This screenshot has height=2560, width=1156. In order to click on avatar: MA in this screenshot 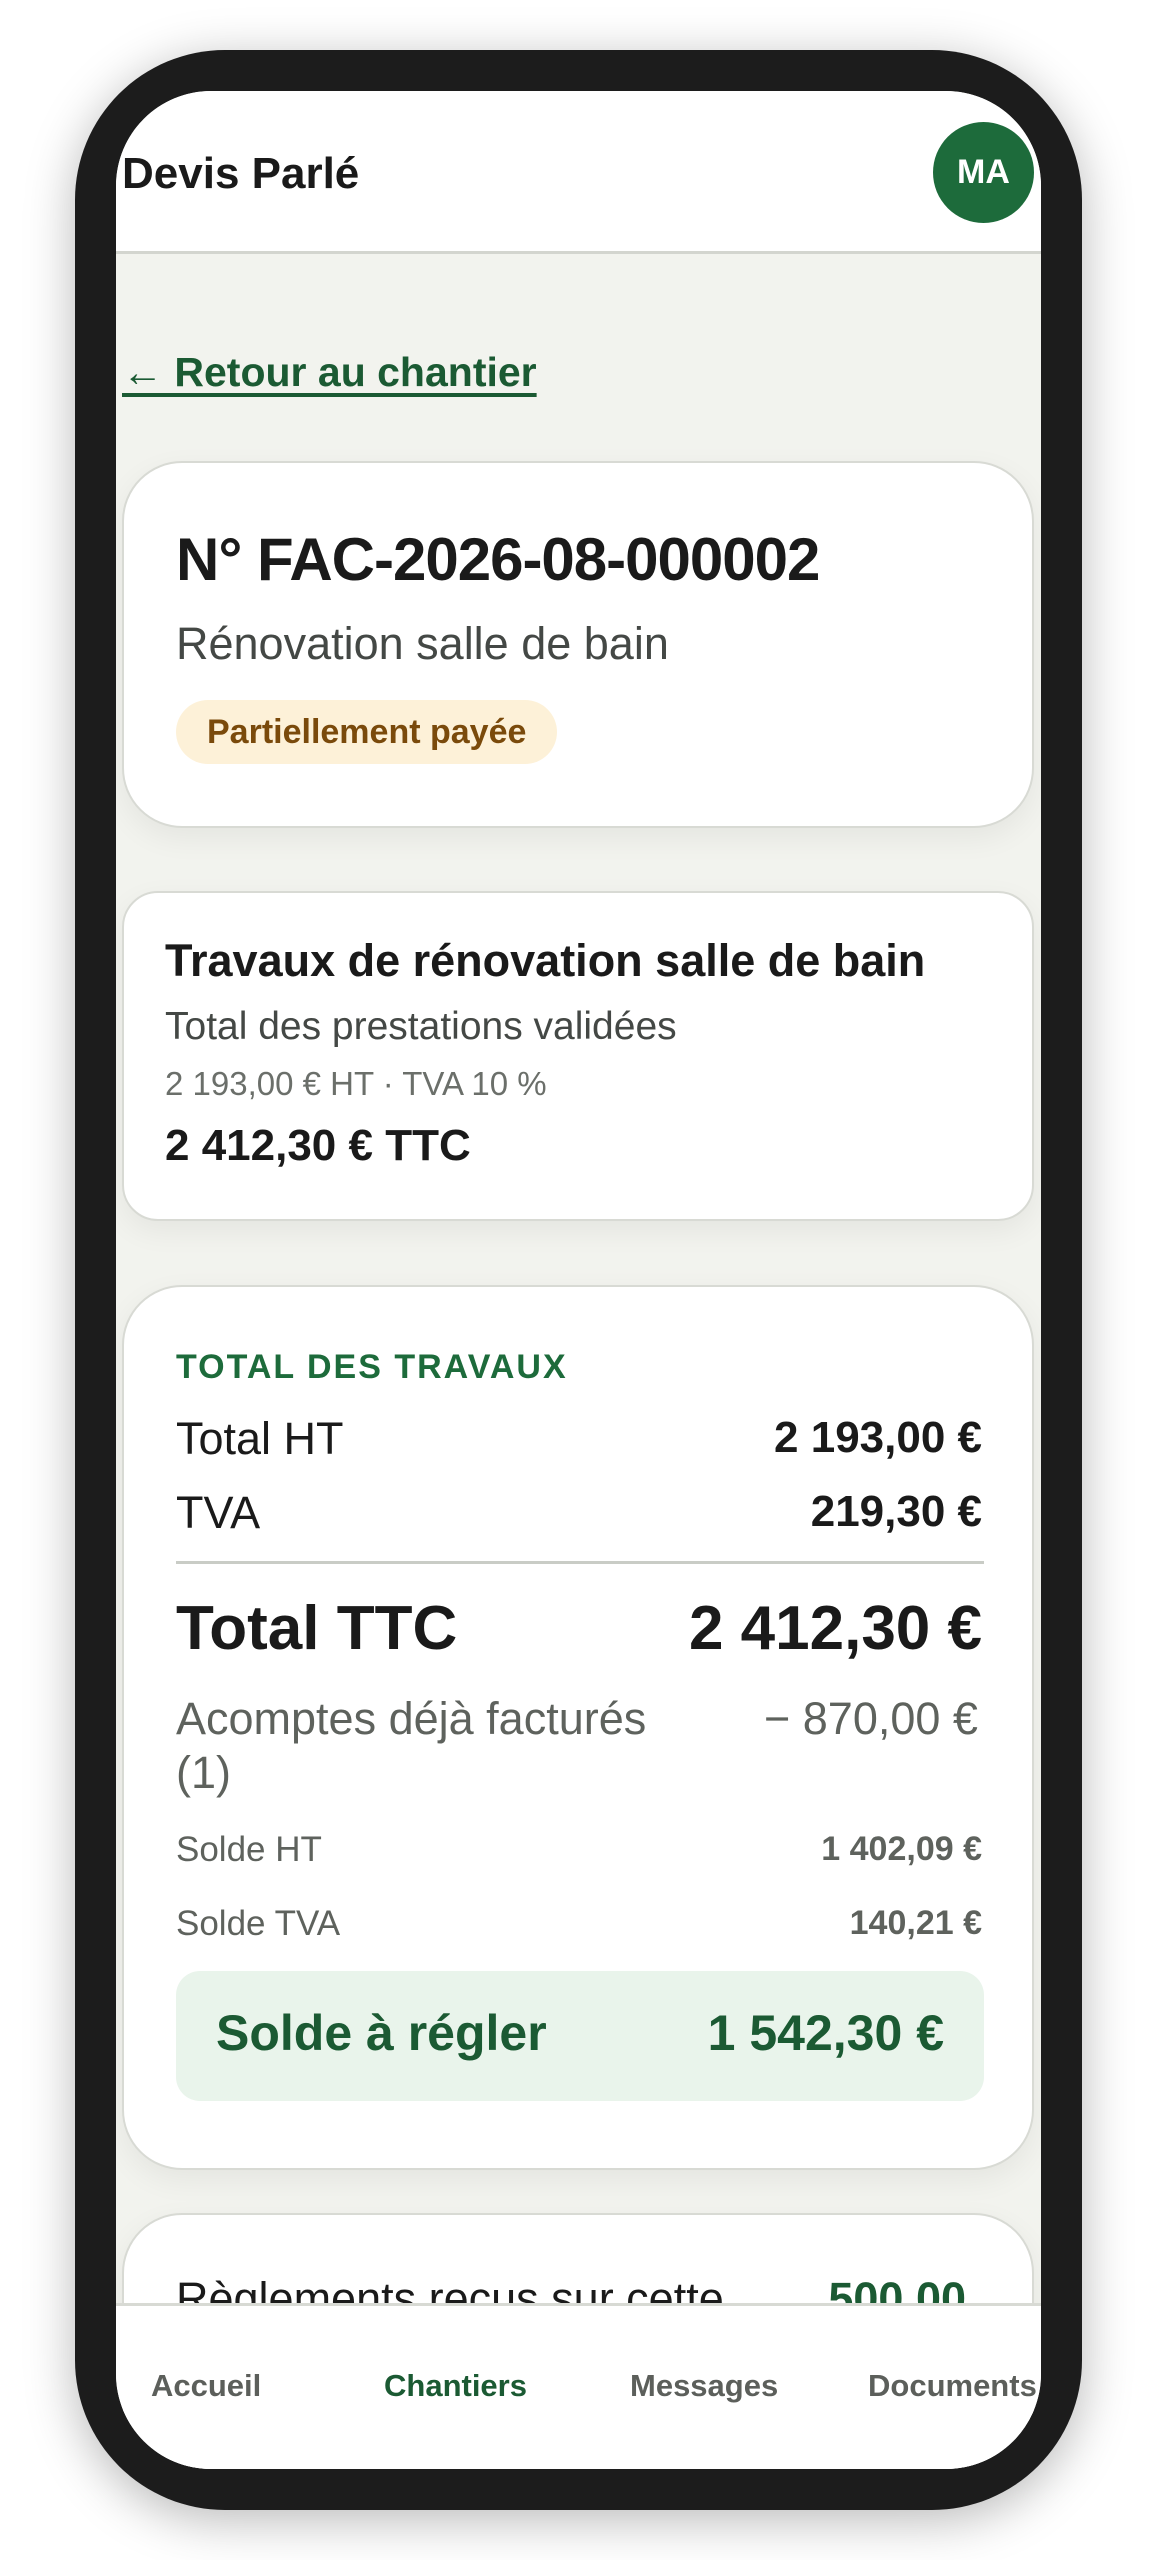, I will do `click(983, 172)`.